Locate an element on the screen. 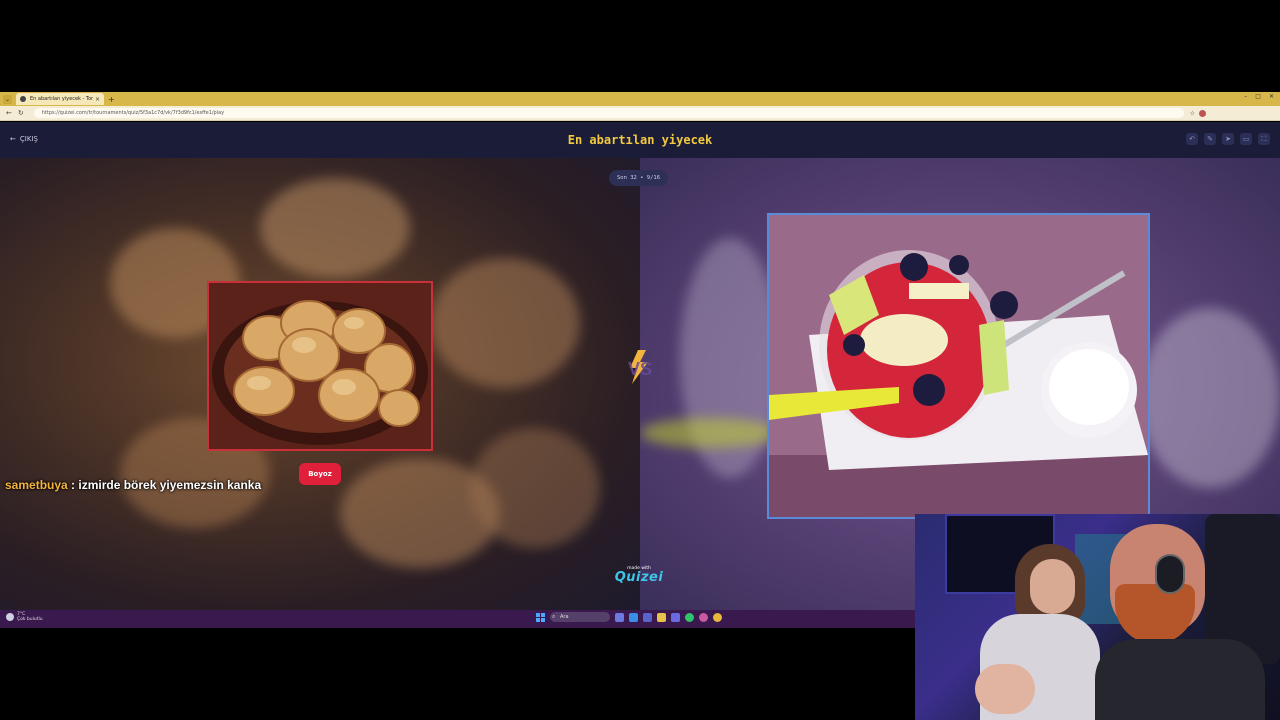 The height and width of the screenshot is (720, 1280). chat-text: izmirde börek yiyemezsin kanka is located at coordinates (170, 485).